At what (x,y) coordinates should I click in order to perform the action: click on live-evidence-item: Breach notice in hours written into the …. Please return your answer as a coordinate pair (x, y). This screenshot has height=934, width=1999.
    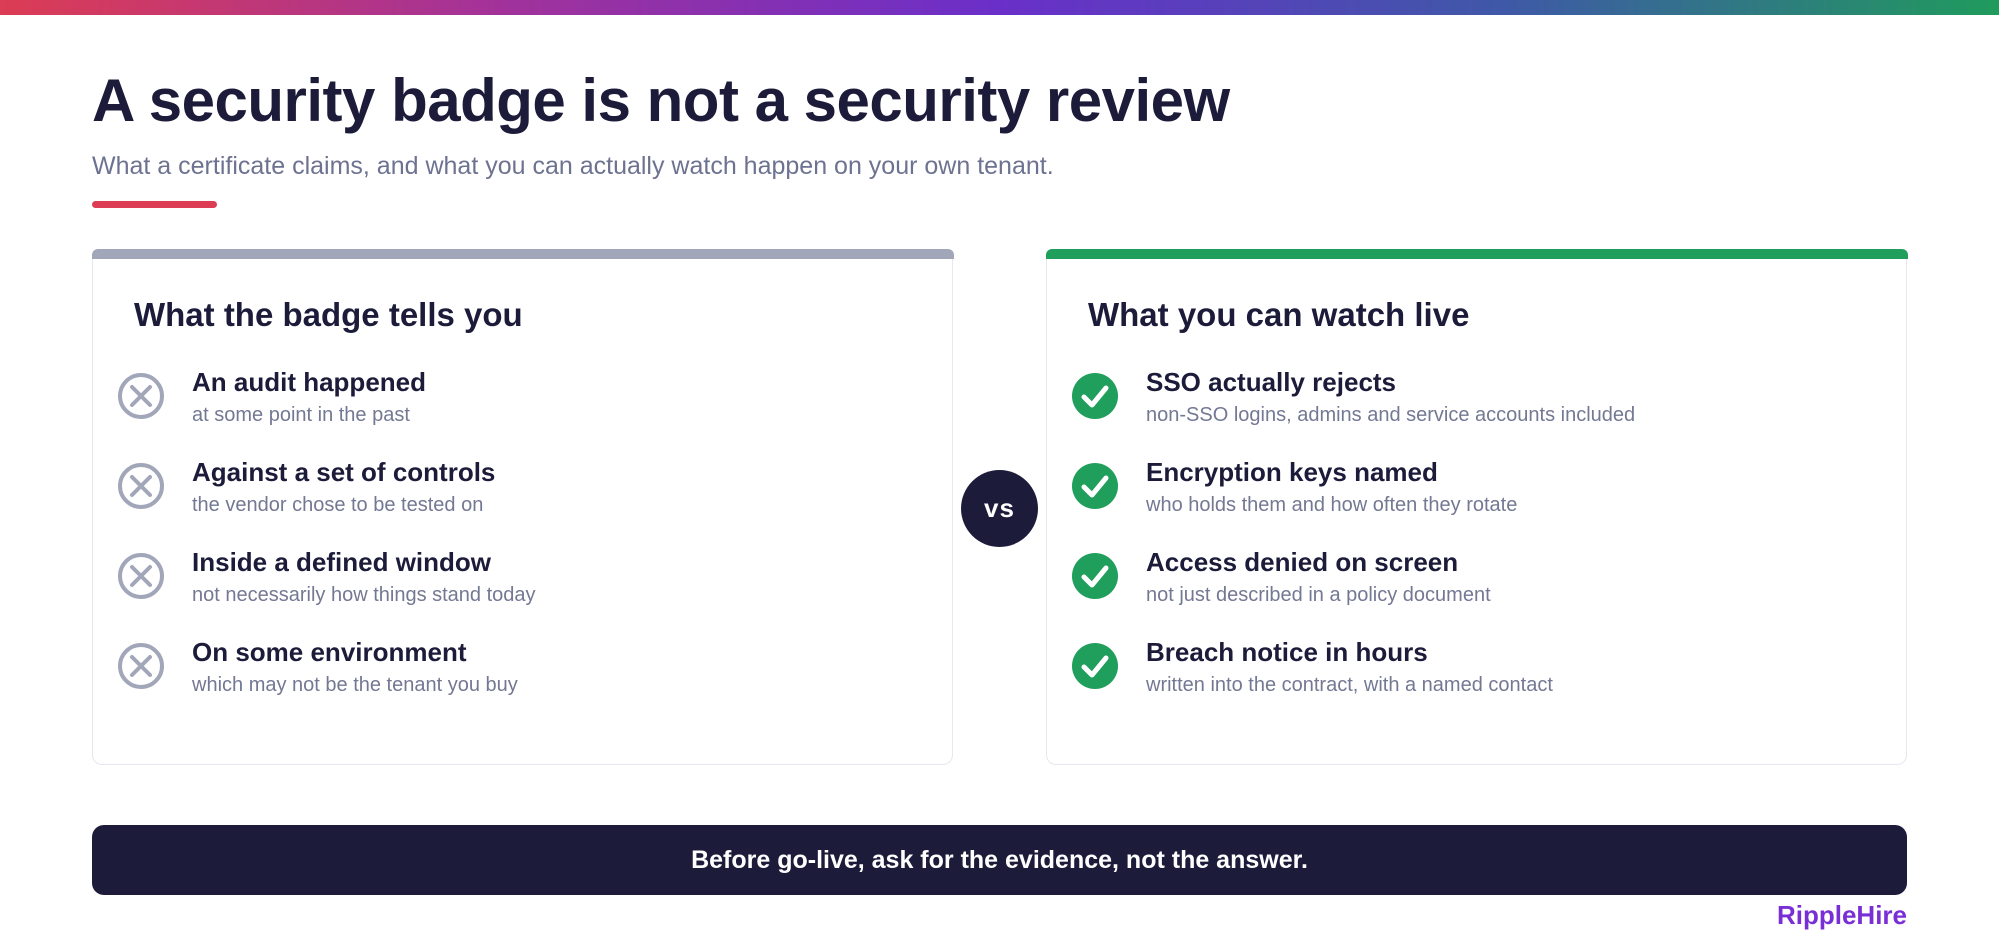
    Looking at the image, I should click on (1481, 672).